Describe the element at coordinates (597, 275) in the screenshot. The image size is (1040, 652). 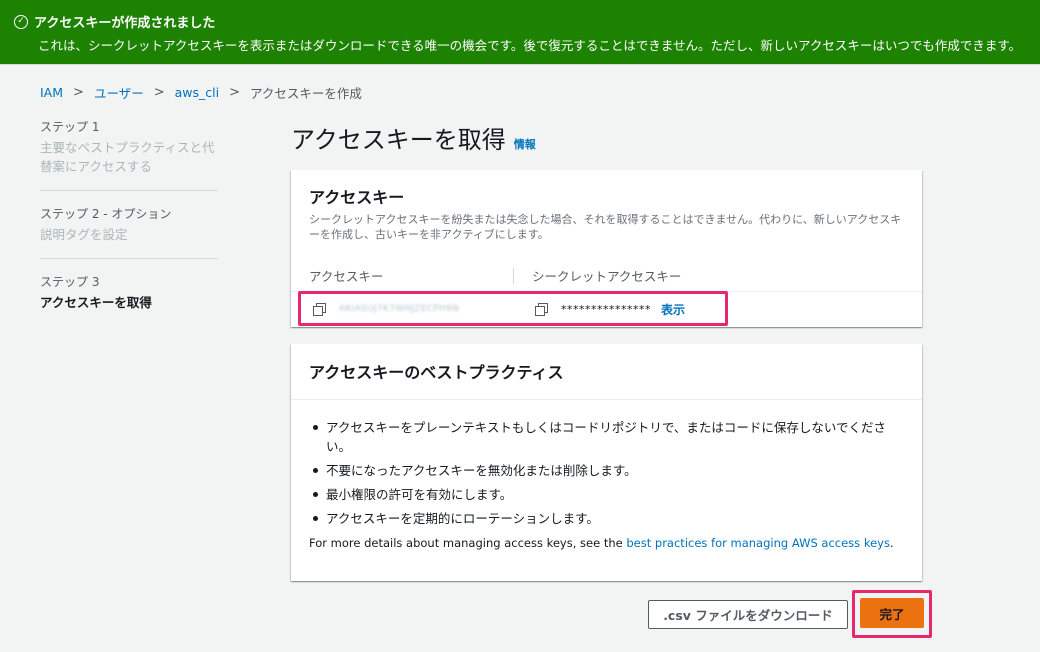
I see `column-header-secret-key: シークレットアクセスキー` at that location.